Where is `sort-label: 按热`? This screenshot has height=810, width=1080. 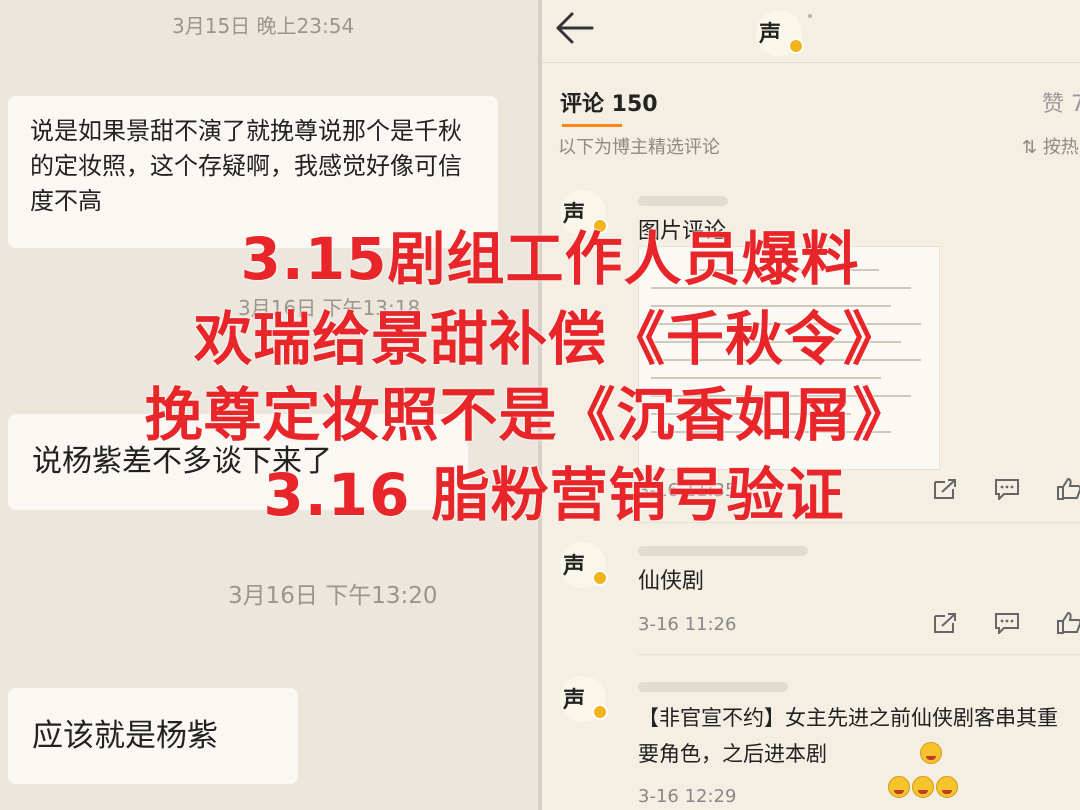
sort-label: 按热 is located at coordinates (1060, 147).